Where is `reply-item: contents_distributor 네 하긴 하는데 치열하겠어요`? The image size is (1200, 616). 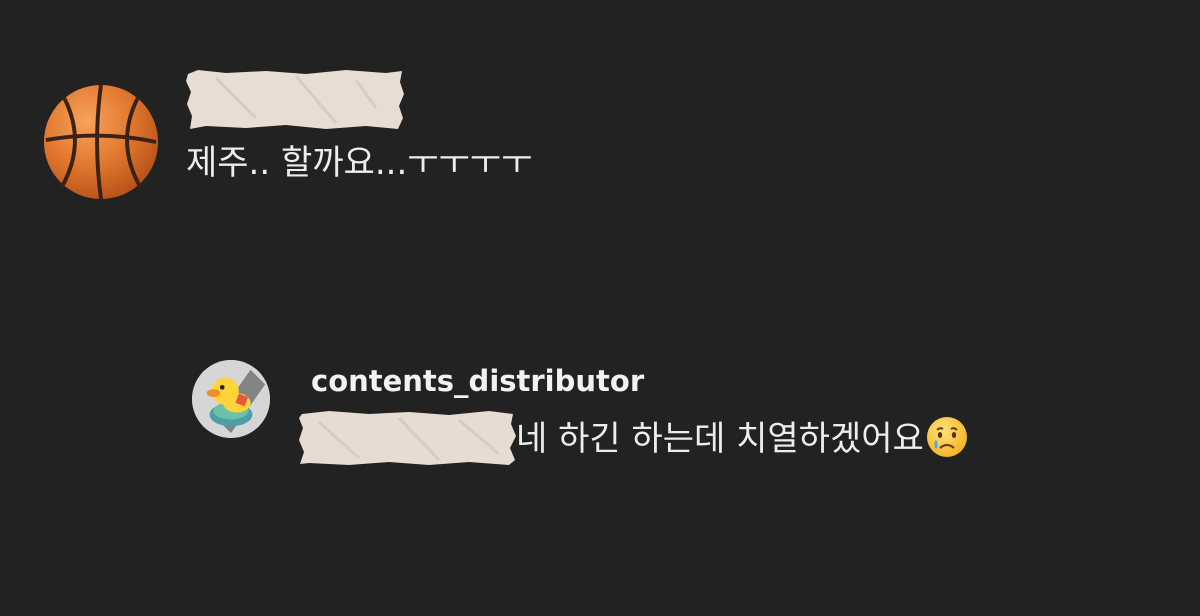 reply-item: contents_distributor 네 하긴 하는데 치열하겠어요 is located at coordinates (630, 418).